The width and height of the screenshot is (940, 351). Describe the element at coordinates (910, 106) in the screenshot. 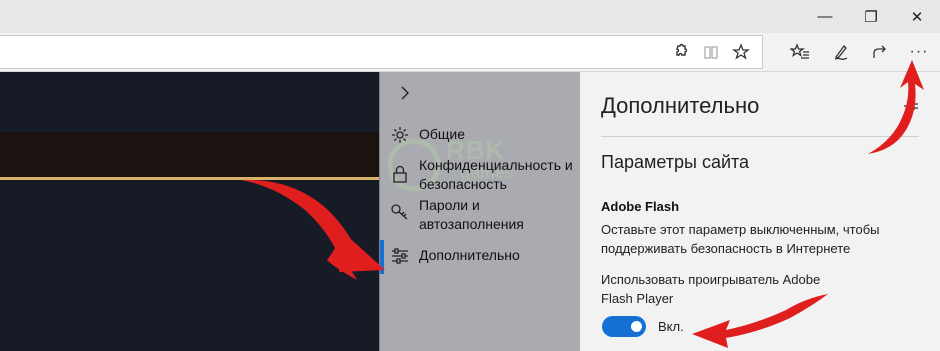

I see `pin-icon` at that location.